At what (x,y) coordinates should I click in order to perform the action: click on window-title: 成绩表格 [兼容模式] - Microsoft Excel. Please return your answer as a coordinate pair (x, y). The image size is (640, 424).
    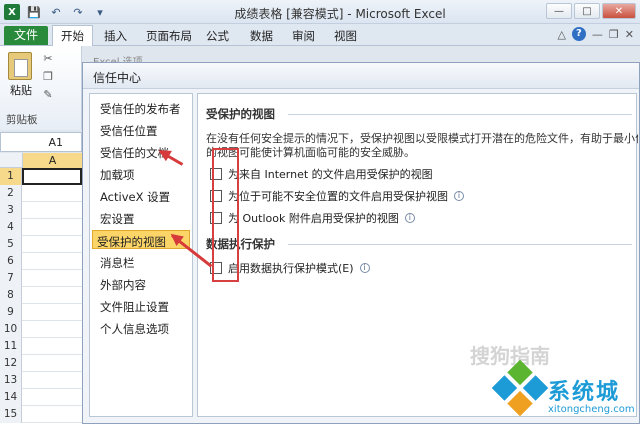
    Looking at the image, I should click on (340, 14).